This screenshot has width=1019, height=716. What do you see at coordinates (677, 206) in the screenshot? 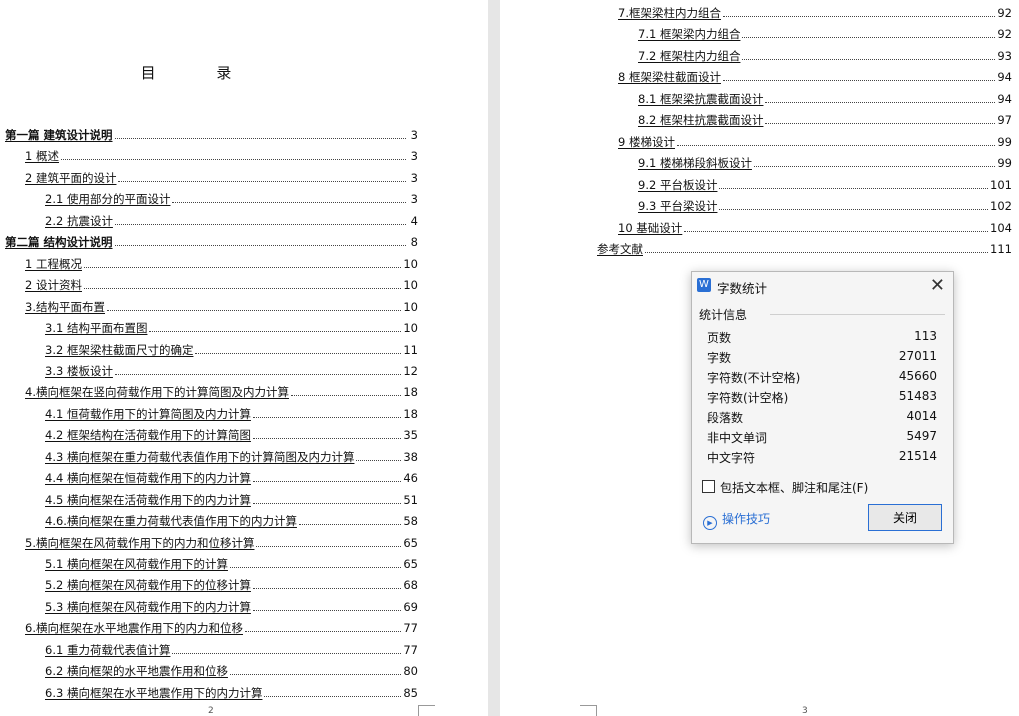
I see `toc-entry-title: 9.3 平台梁设计` at bounding box center [677, 206].